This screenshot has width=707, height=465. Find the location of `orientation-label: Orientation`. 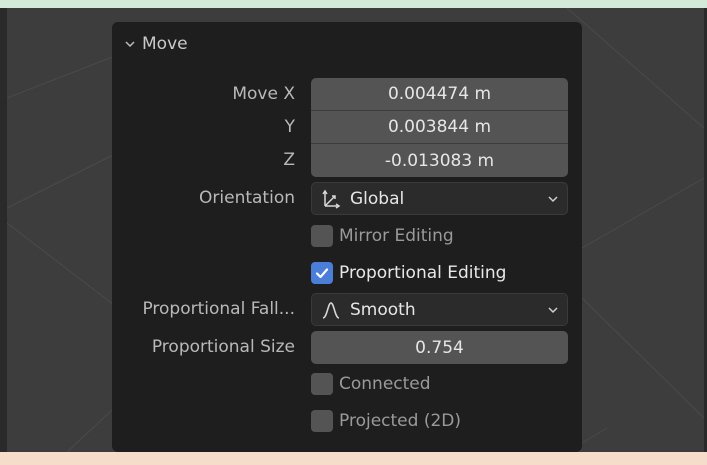

orientation-label: Orientation is located at coordinates (247, 198).